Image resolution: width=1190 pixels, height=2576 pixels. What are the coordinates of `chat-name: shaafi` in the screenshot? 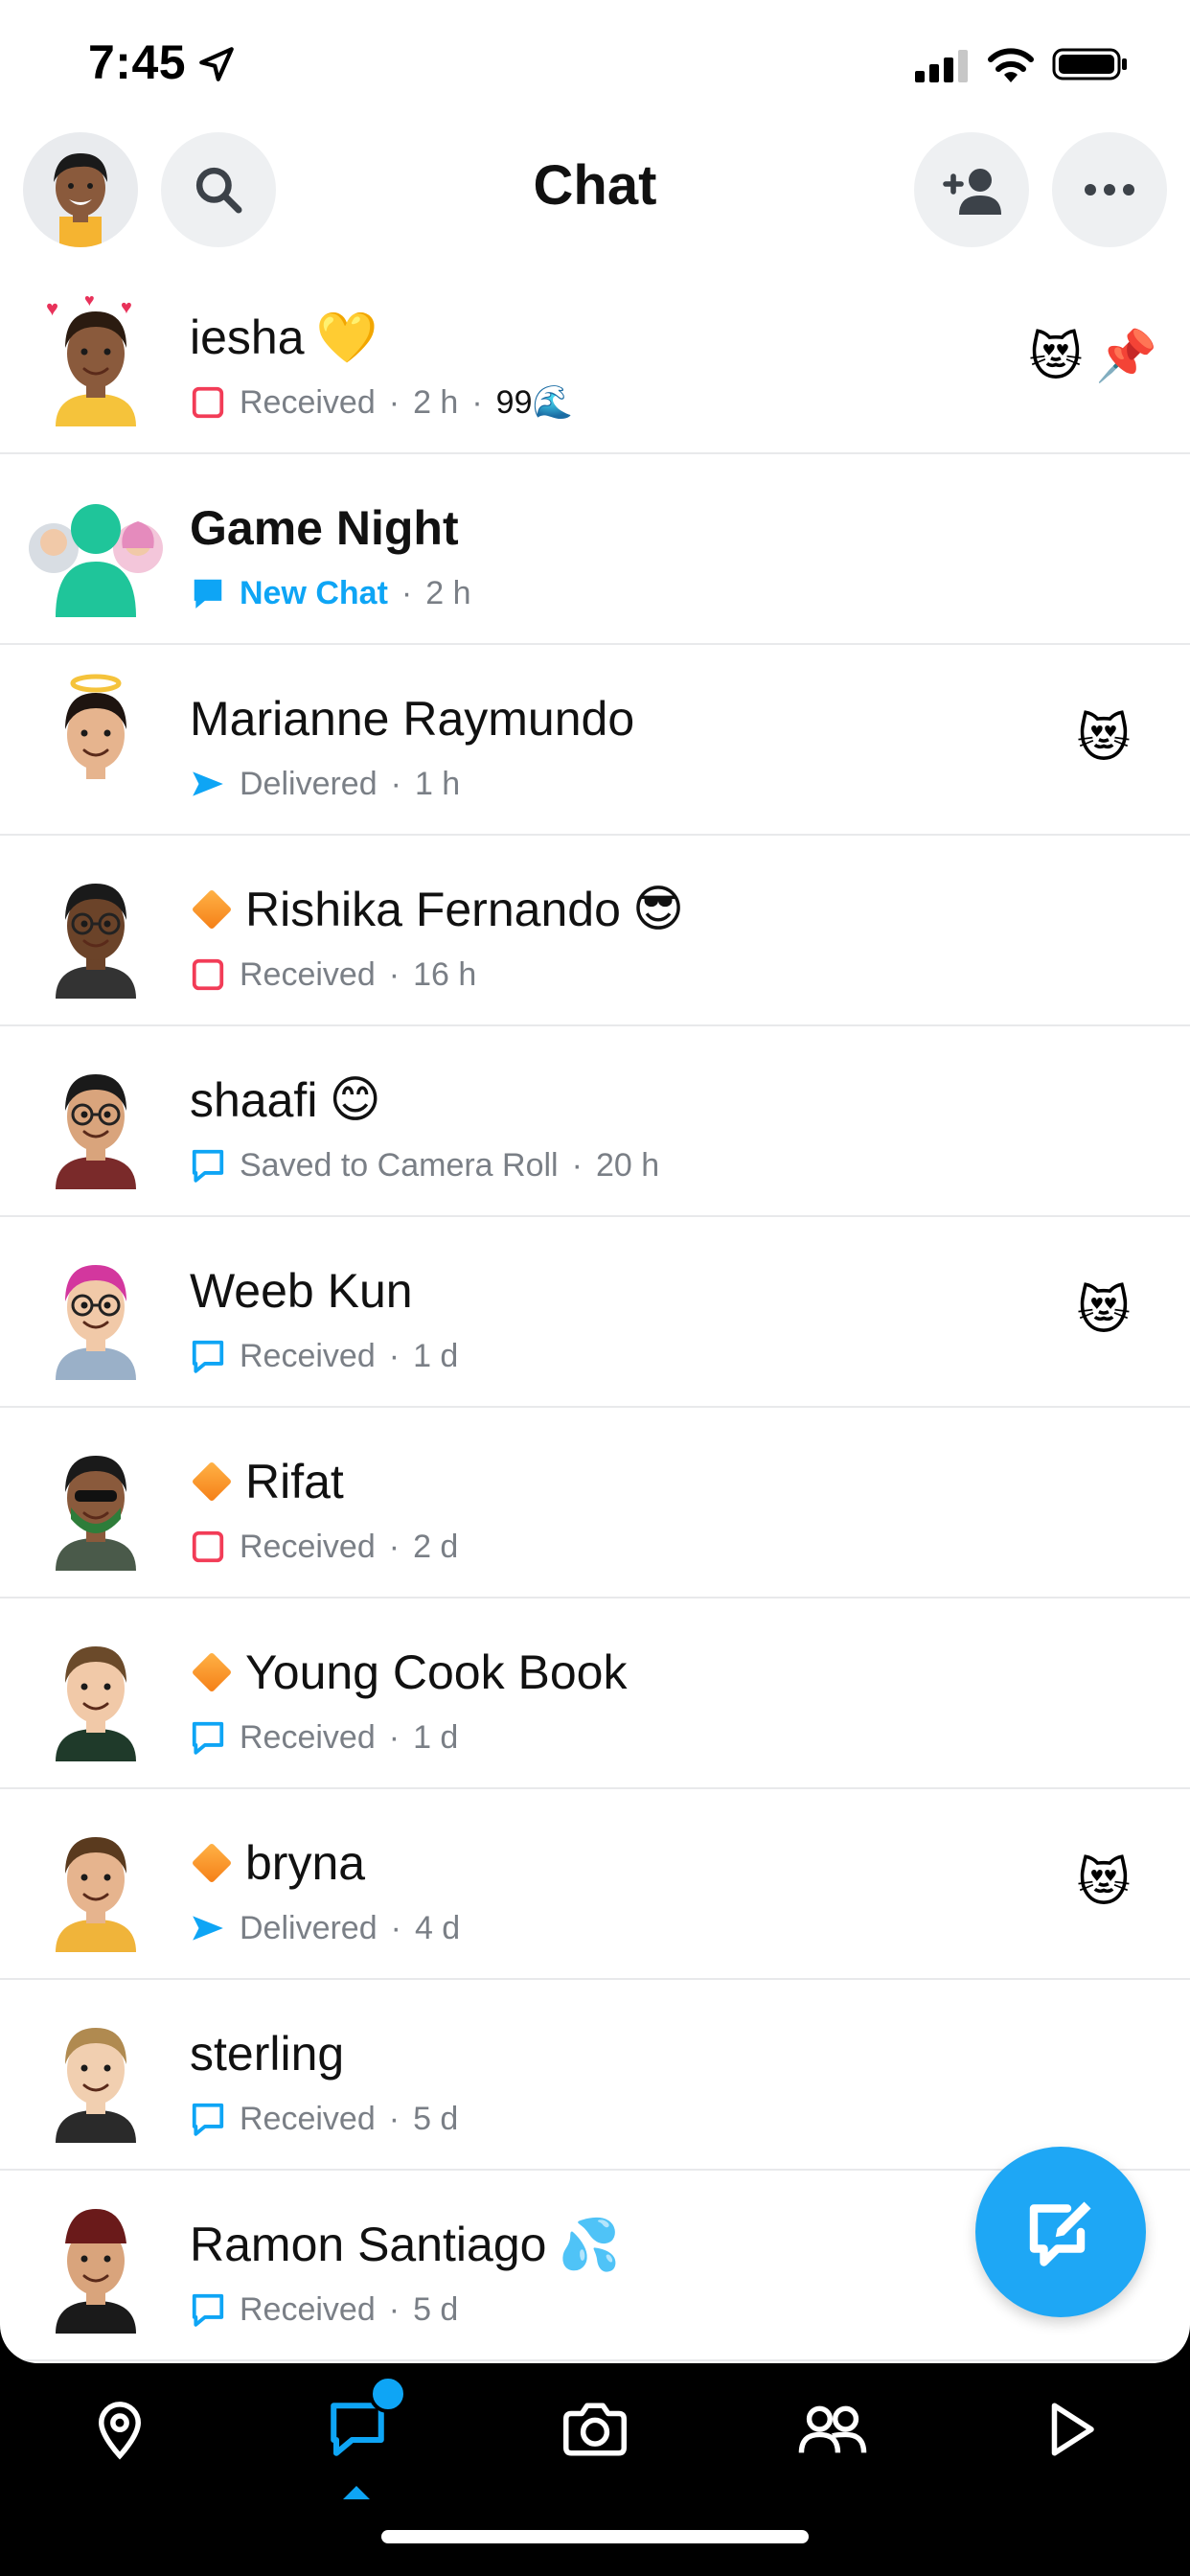 It's located at (254, 1100).